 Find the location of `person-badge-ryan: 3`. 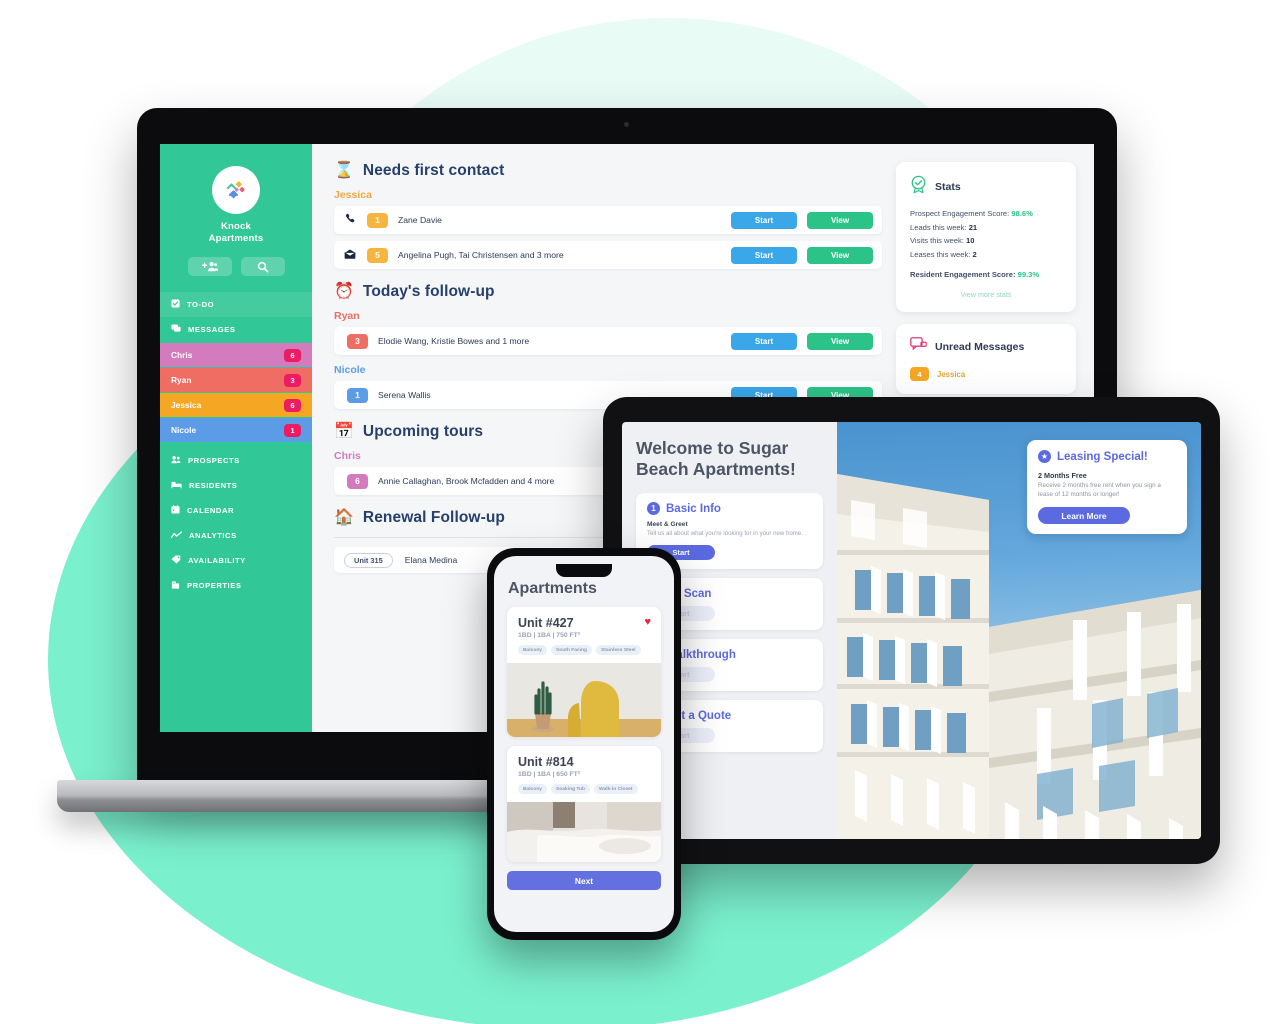

person-badge-ryan: 3 is located at coordinates (292, 380).